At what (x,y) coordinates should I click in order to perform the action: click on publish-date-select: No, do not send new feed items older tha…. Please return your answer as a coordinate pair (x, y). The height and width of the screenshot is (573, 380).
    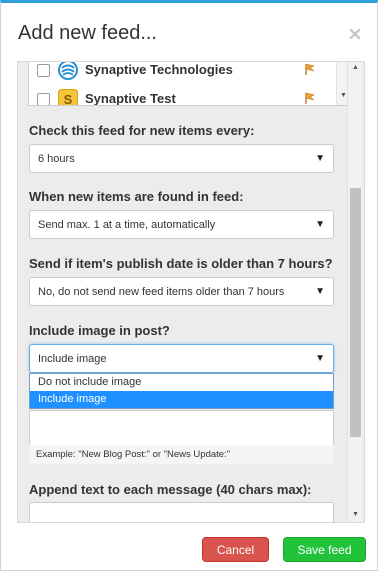
    Looking at the image, I should click on (181, 291).